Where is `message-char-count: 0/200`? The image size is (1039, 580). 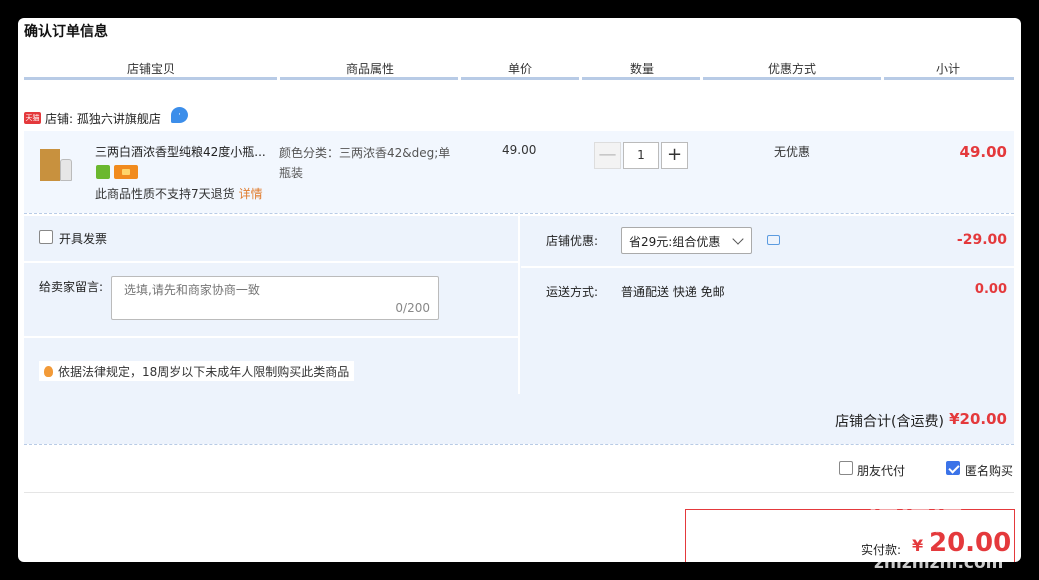
message-char-count: 0/200 is located at coordinates (412, 308).